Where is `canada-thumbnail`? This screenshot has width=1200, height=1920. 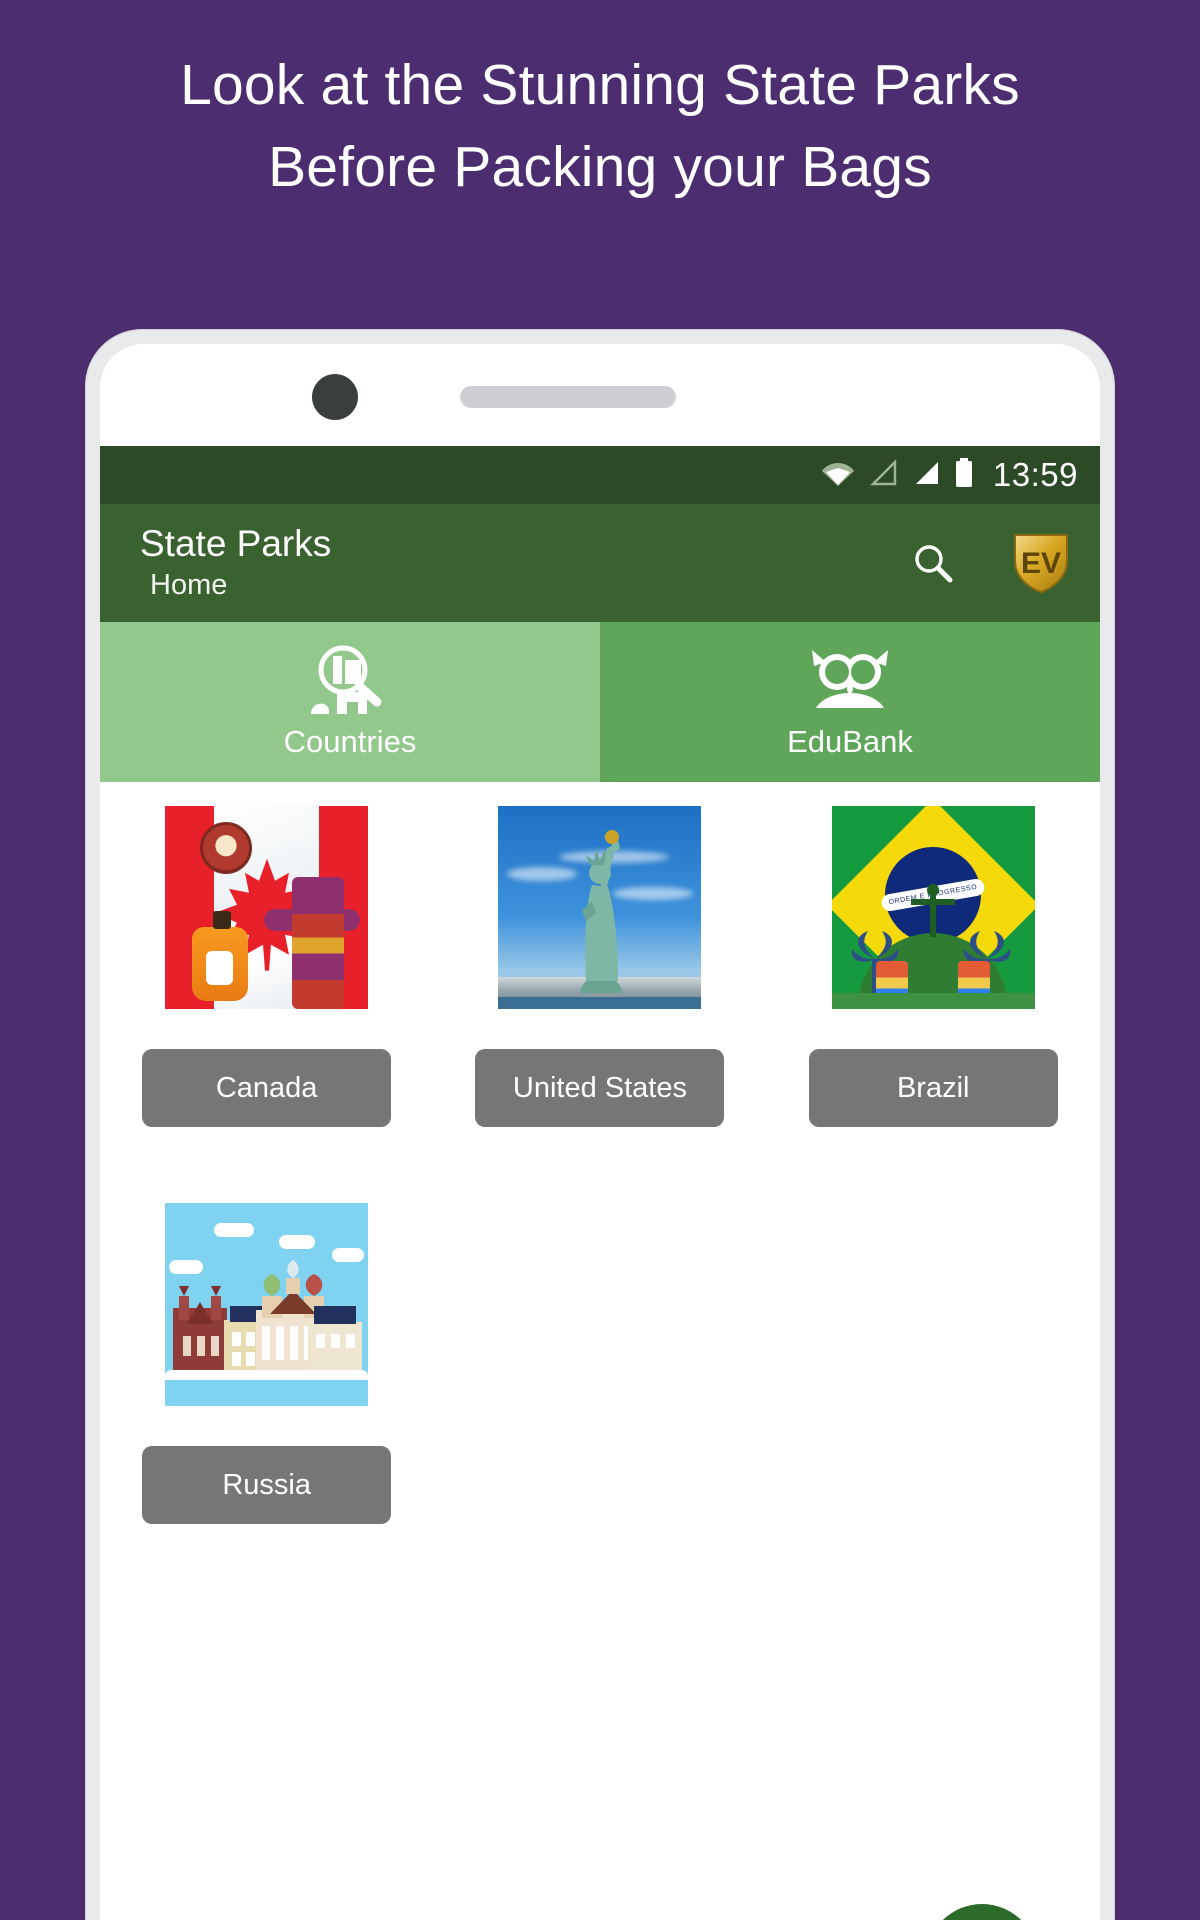 canada-thumbnail is located at coordinates (267, 907).